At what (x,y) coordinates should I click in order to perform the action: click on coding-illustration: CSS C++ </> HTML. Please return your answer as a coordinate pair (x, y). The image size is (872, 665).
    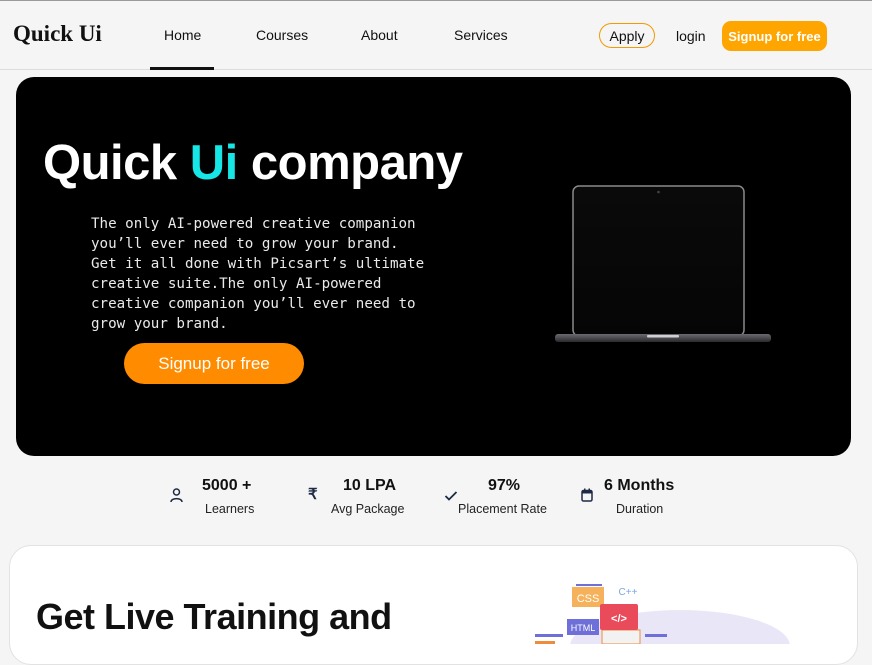
    Looking at the image, I should click on (662, 614).